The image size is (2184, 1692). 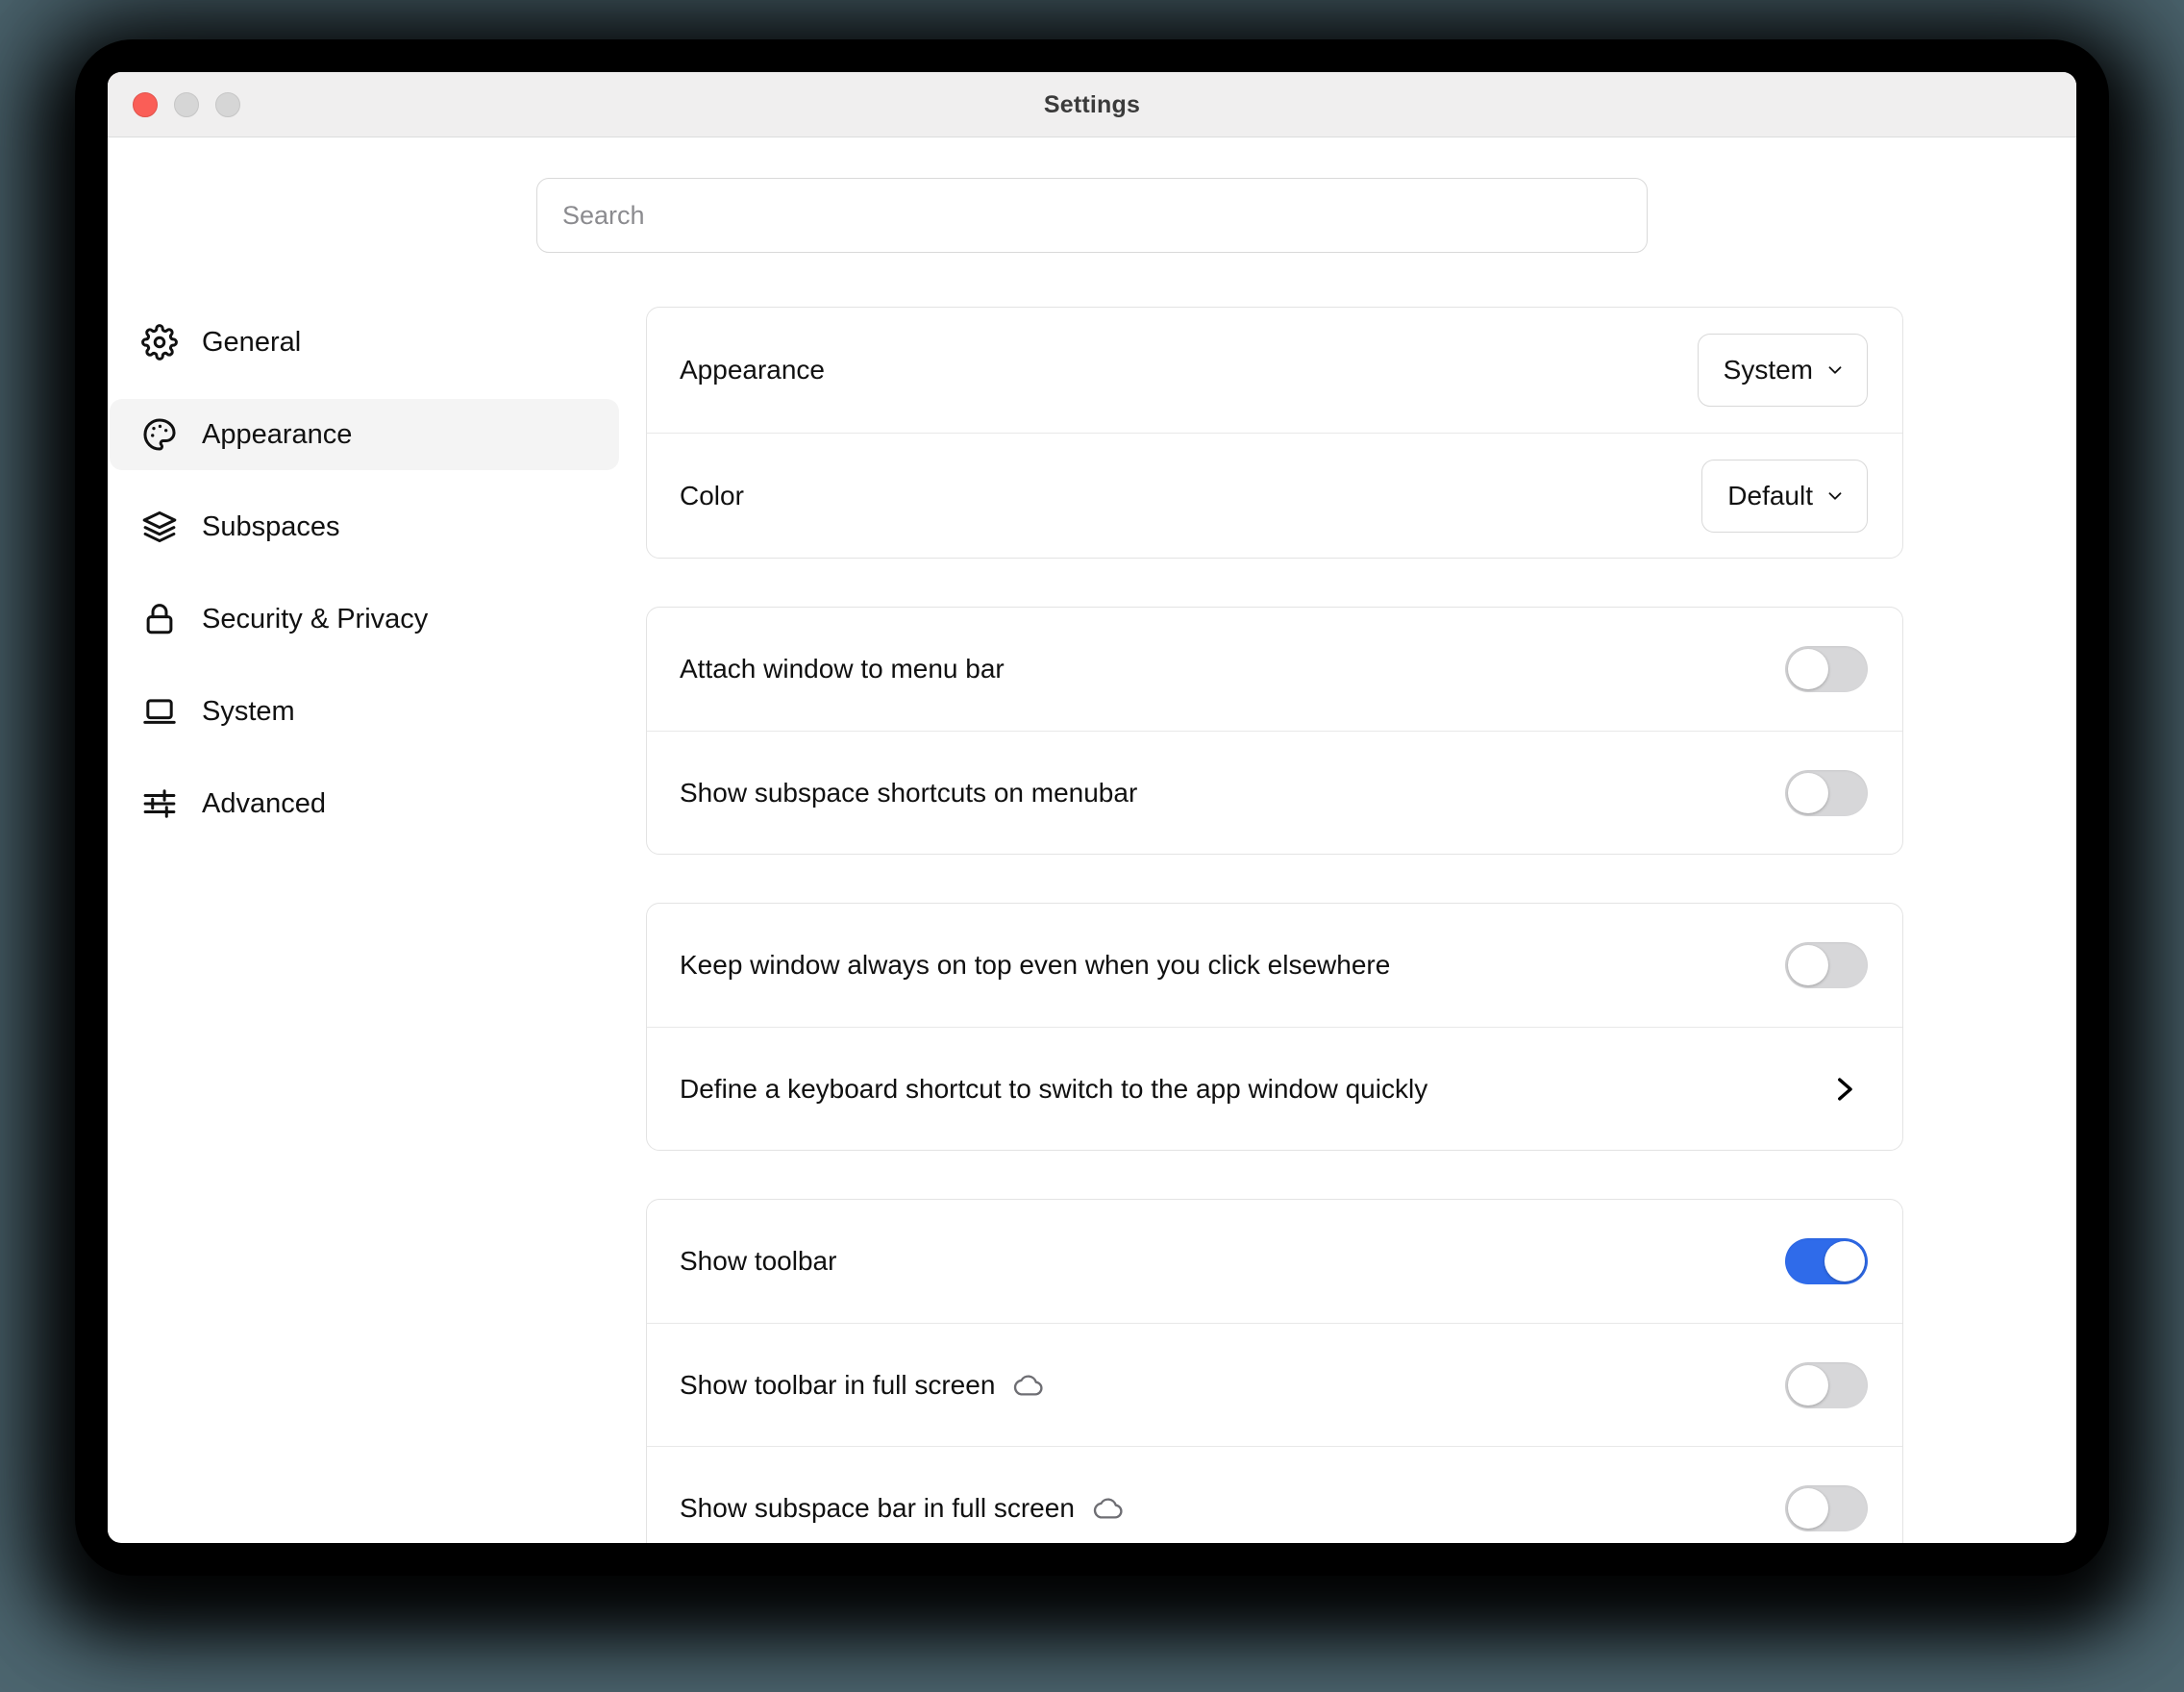 I want to click on laptop-icon, so click(x=160, y=711).